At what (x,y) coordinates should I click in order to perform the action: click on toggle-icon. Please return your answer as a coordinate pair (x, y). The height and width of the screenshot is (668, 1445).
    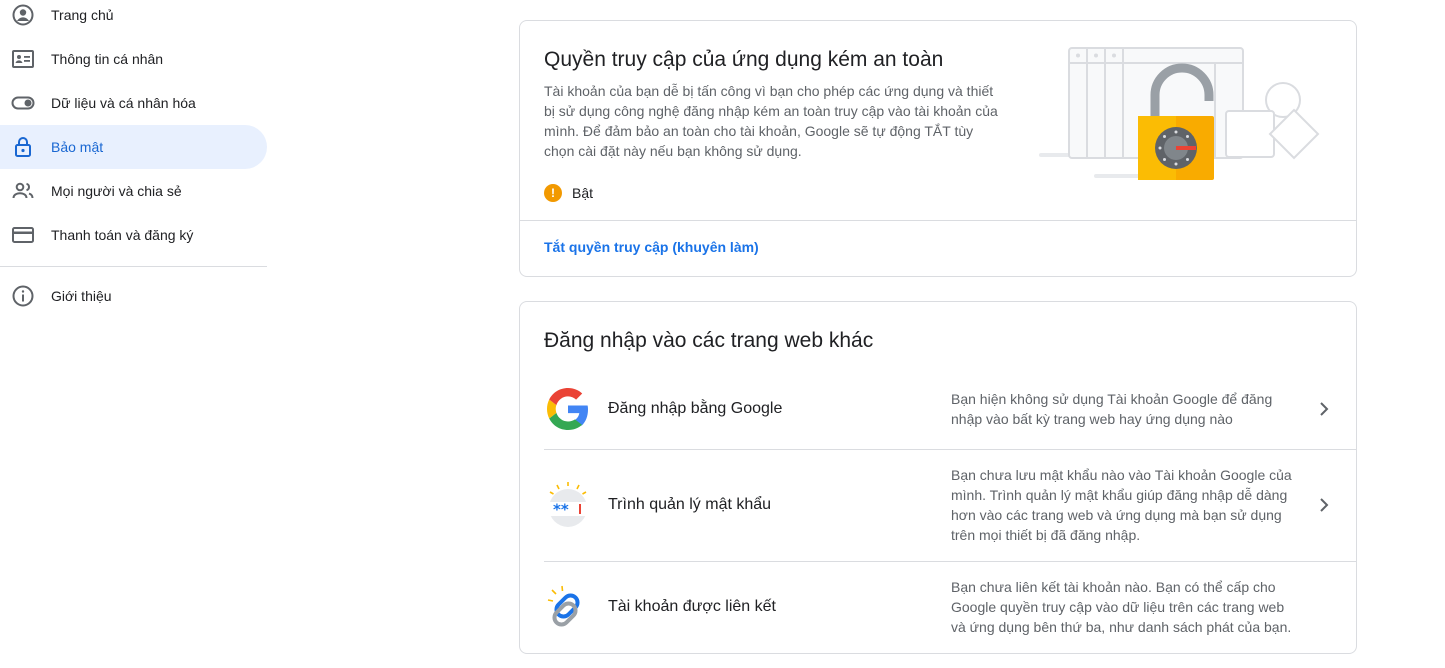
    Looking at the image, I should click on (23, 103).